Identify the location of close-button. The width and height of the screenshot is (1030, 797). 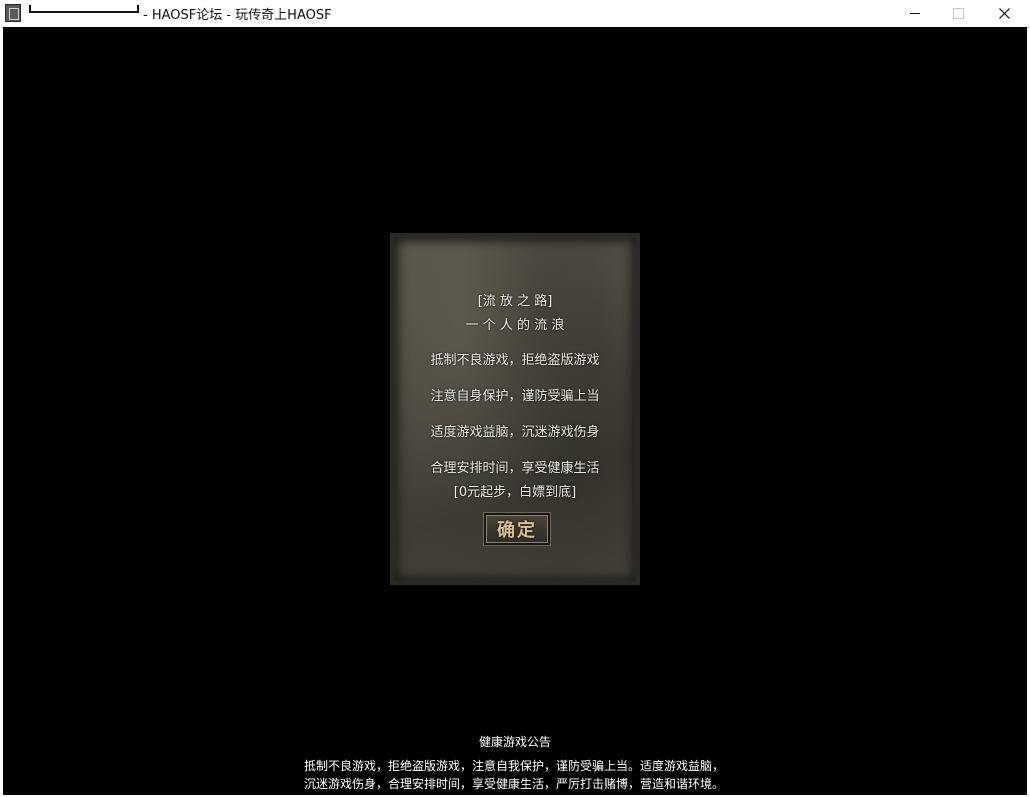
(1004, 13).